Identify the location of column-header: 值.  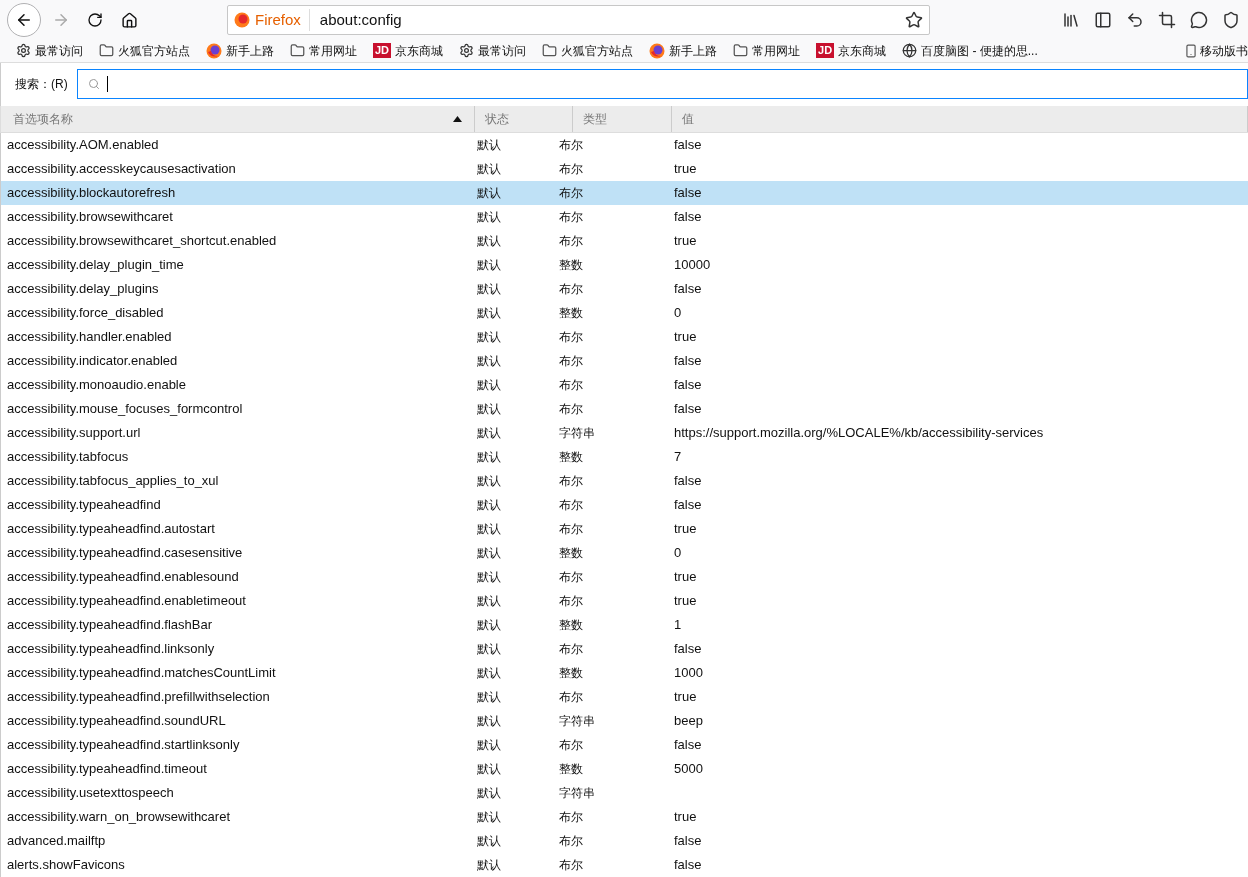
(960, 118).